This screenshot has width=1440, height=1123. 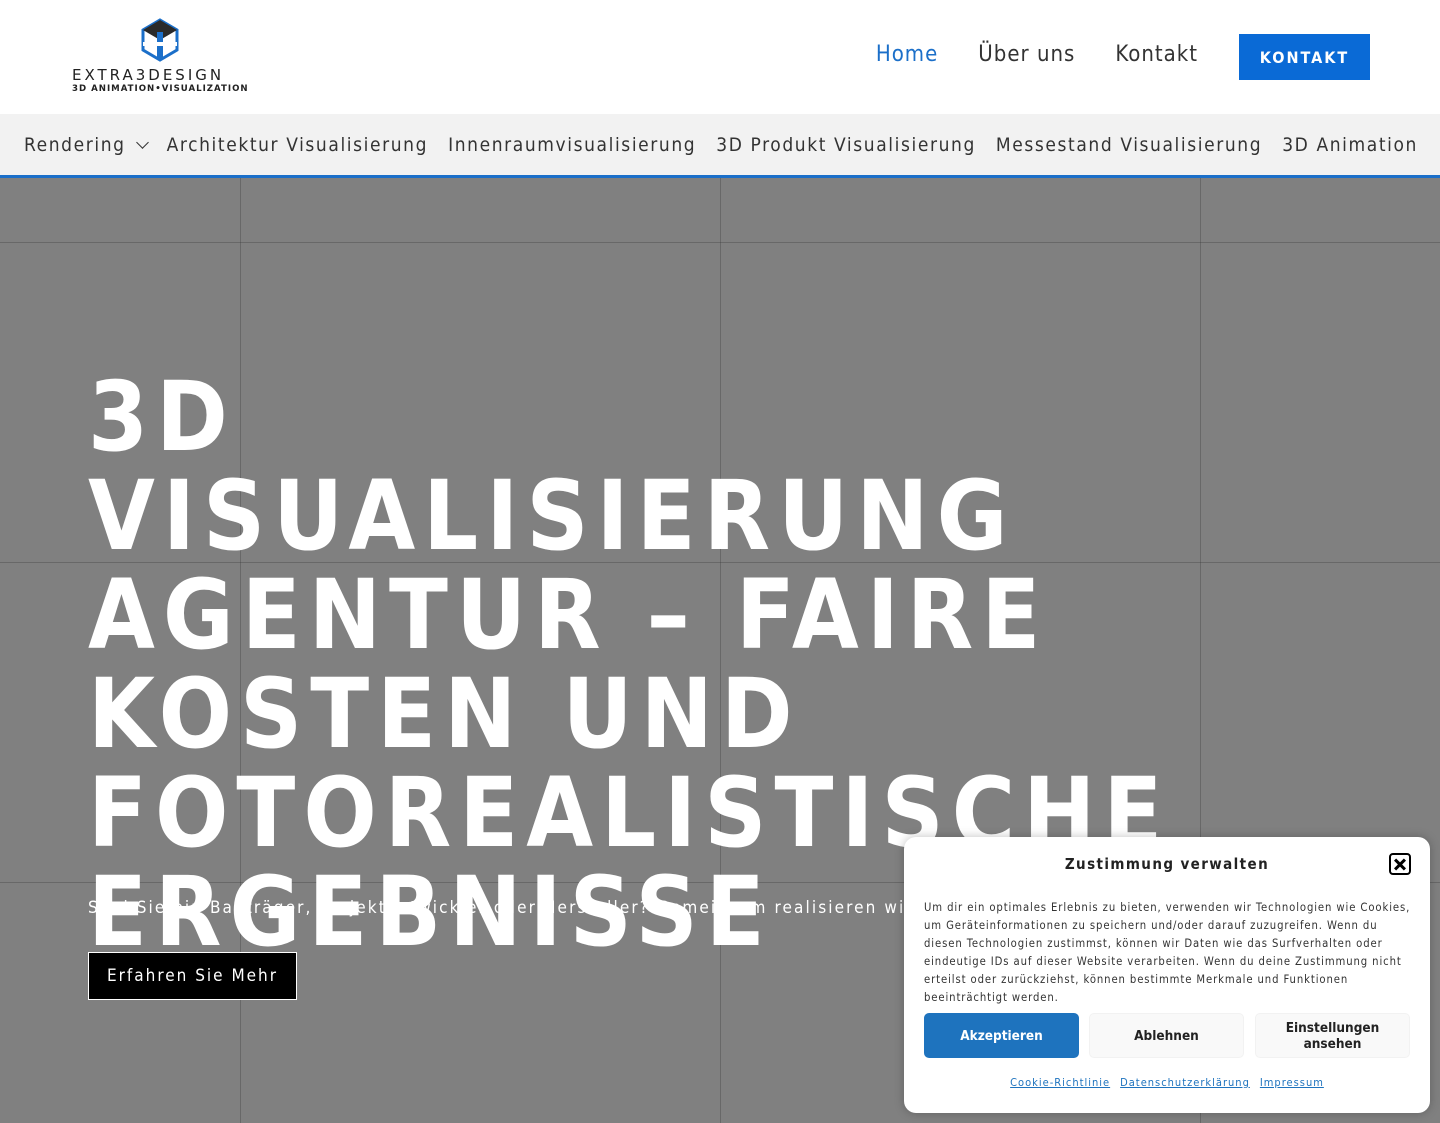 What do you see at coordinates (1185, 1082) in the screenshot?
I see `privacy-policy-link: Datenschutzerklärung` at bounding box center [1185, 1082].